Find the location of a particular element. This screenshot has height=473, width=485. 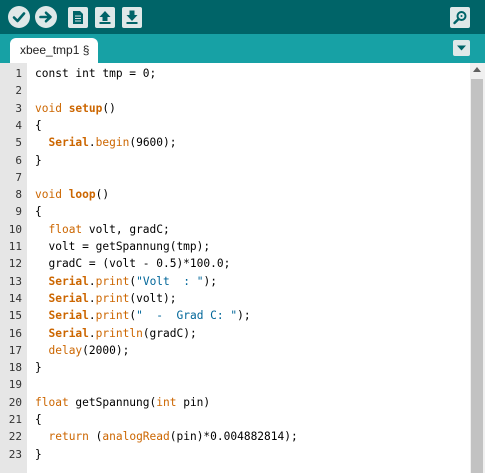

line-number: 16 is located at coordinates (15, 333).